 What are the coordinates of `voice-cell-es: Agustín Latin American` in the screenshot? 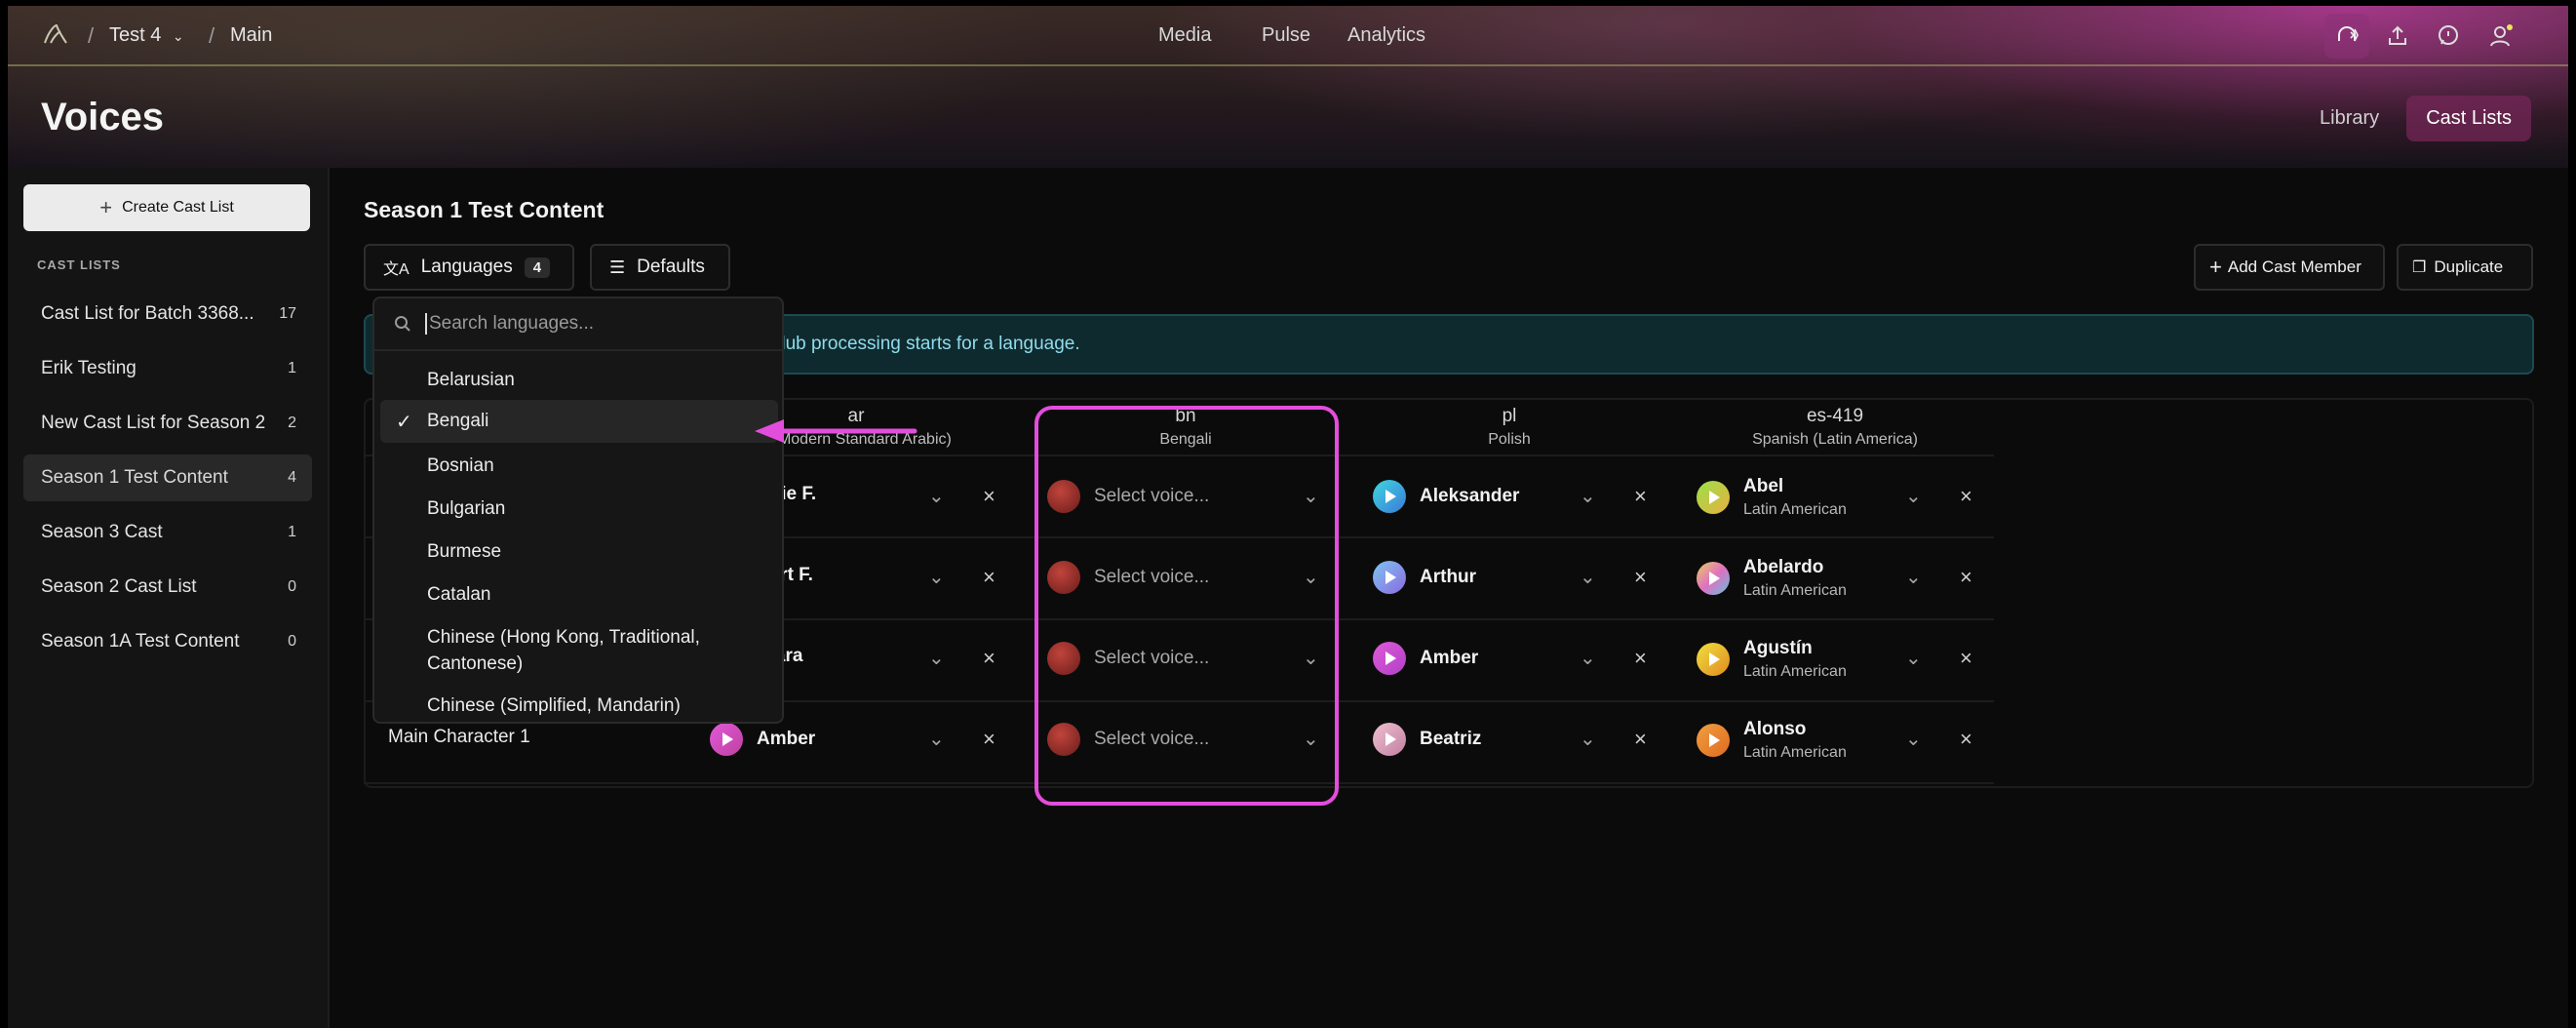 It's located at (1772, 659).